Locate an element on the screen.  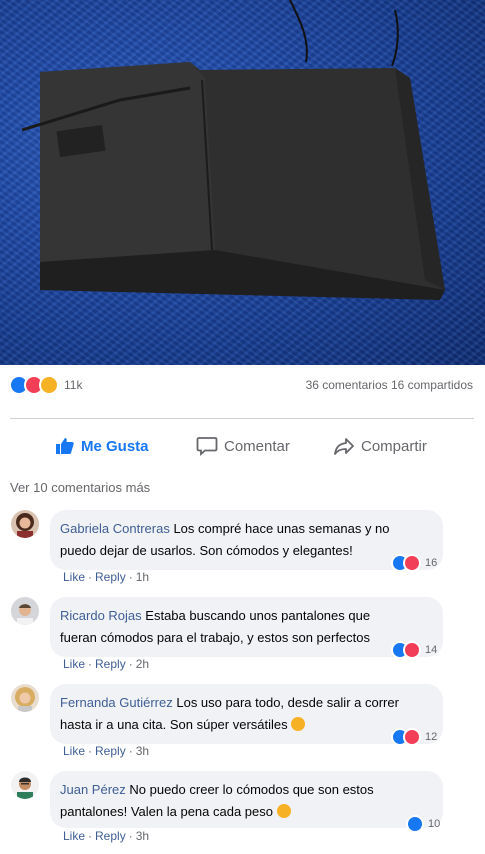
comment-reactions: 16 is located at coordinates (414, 563).